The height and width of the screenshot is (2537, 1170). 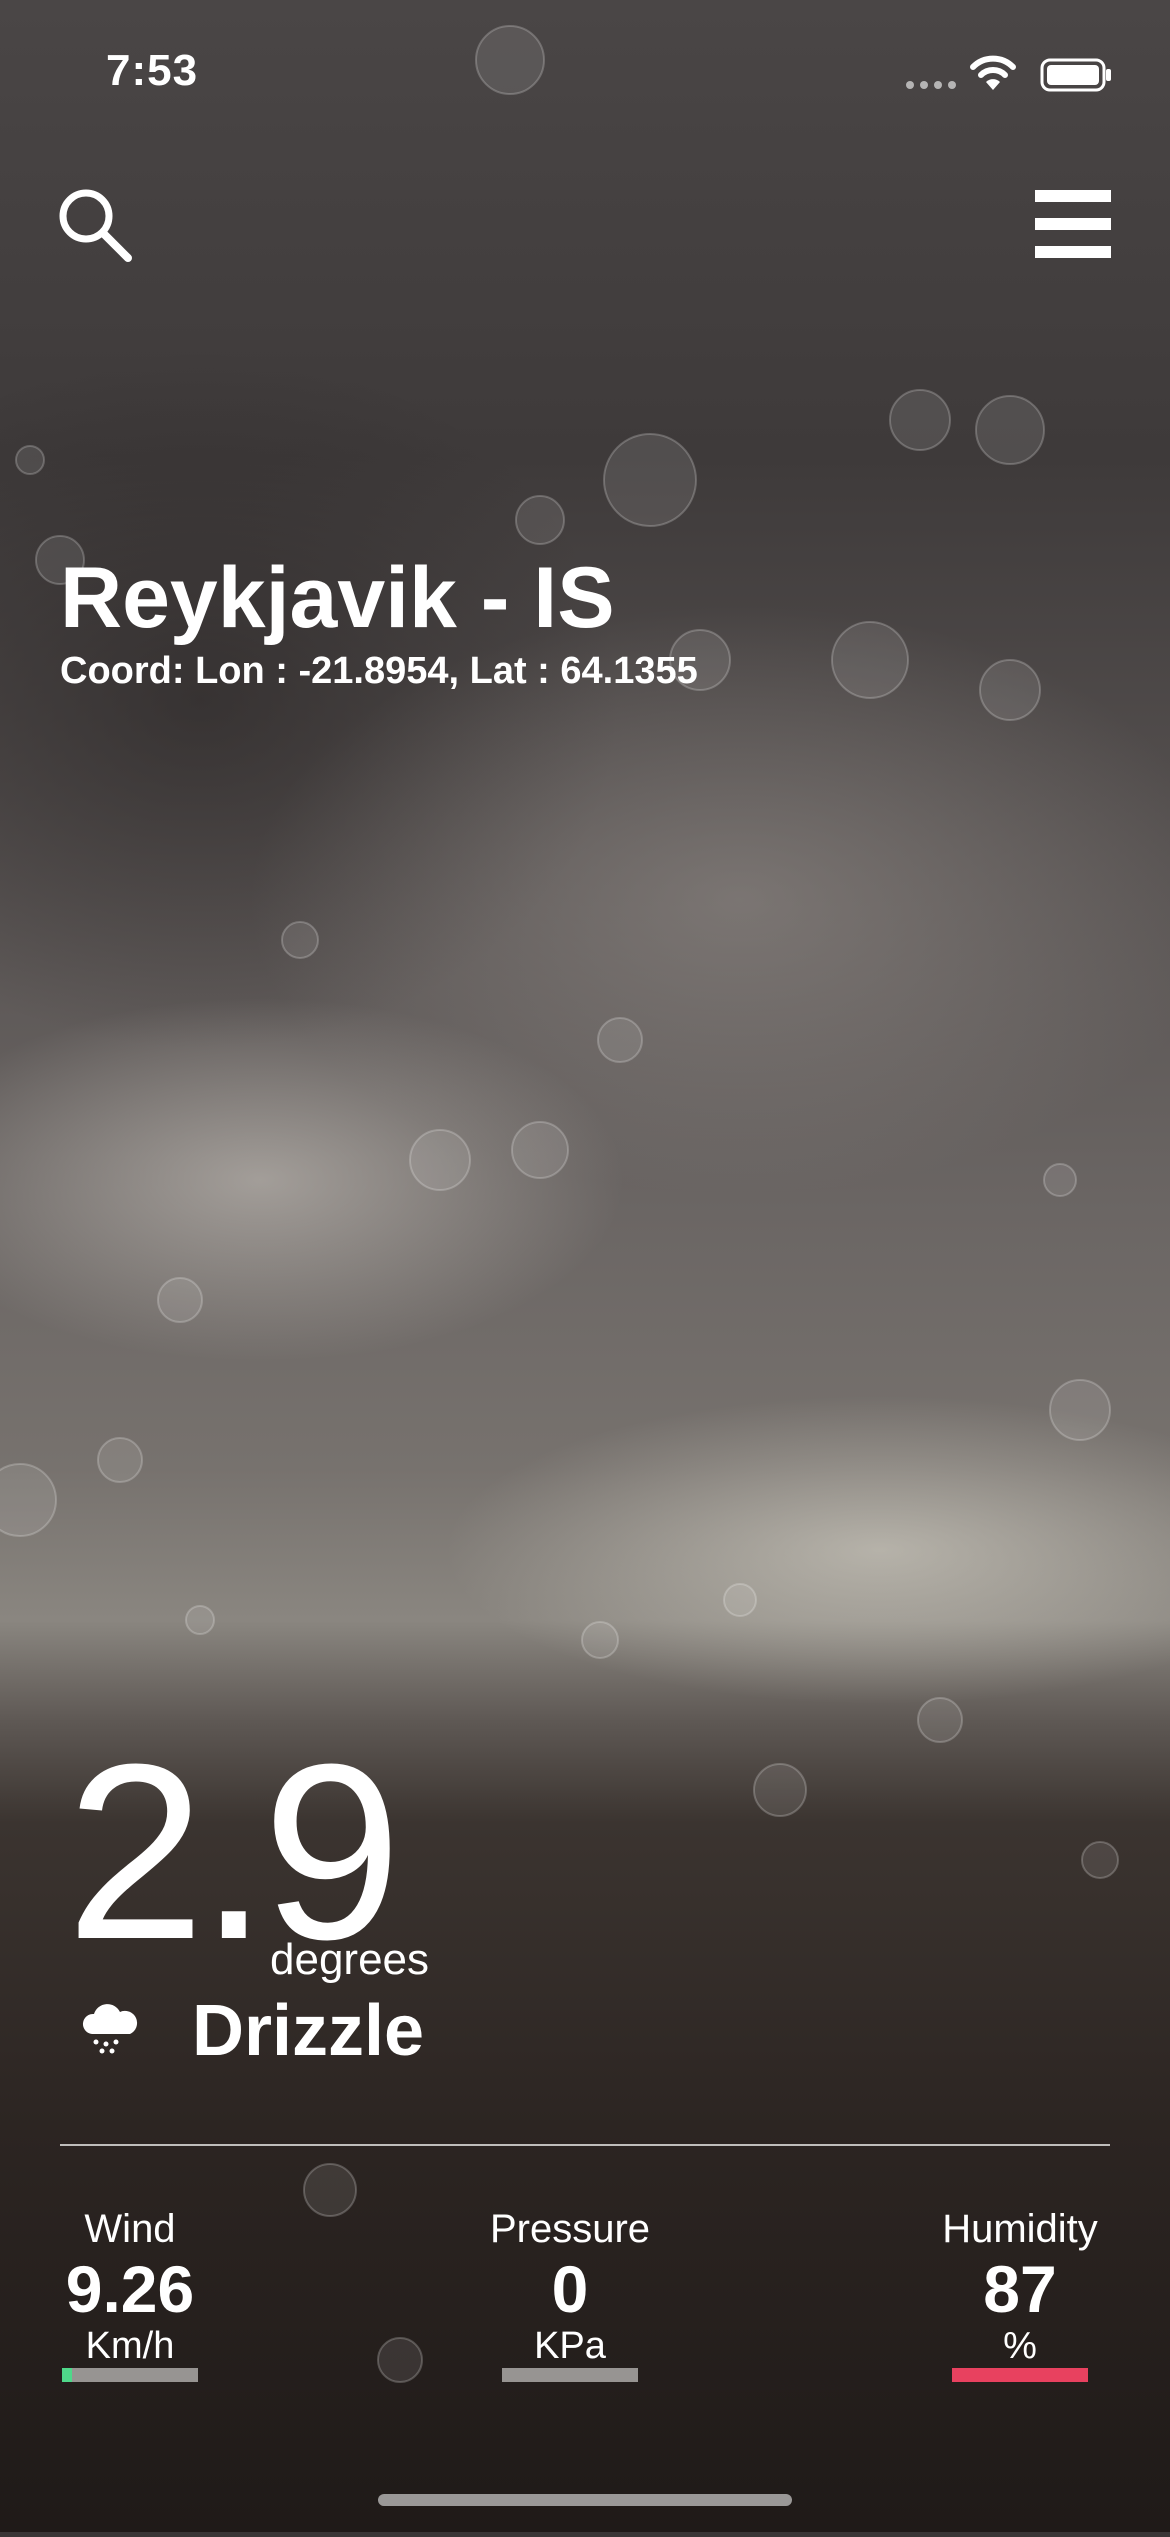 What do you see at coordinates (570, 2346) in the screenshot?
I see `pressure-unit: KPa` at bounding box center [570, 2346].